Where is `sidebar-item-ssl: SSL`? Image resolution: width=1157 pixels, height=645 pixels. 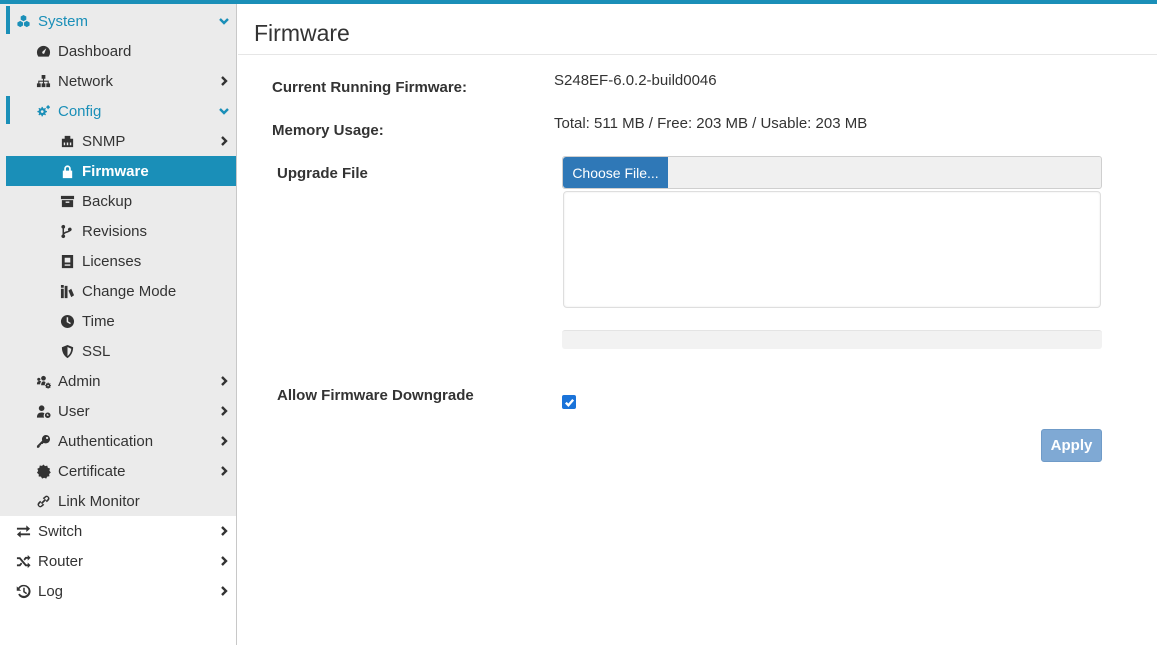
sidebar-item-ssl: SSL is located at coordinates (118, 351).